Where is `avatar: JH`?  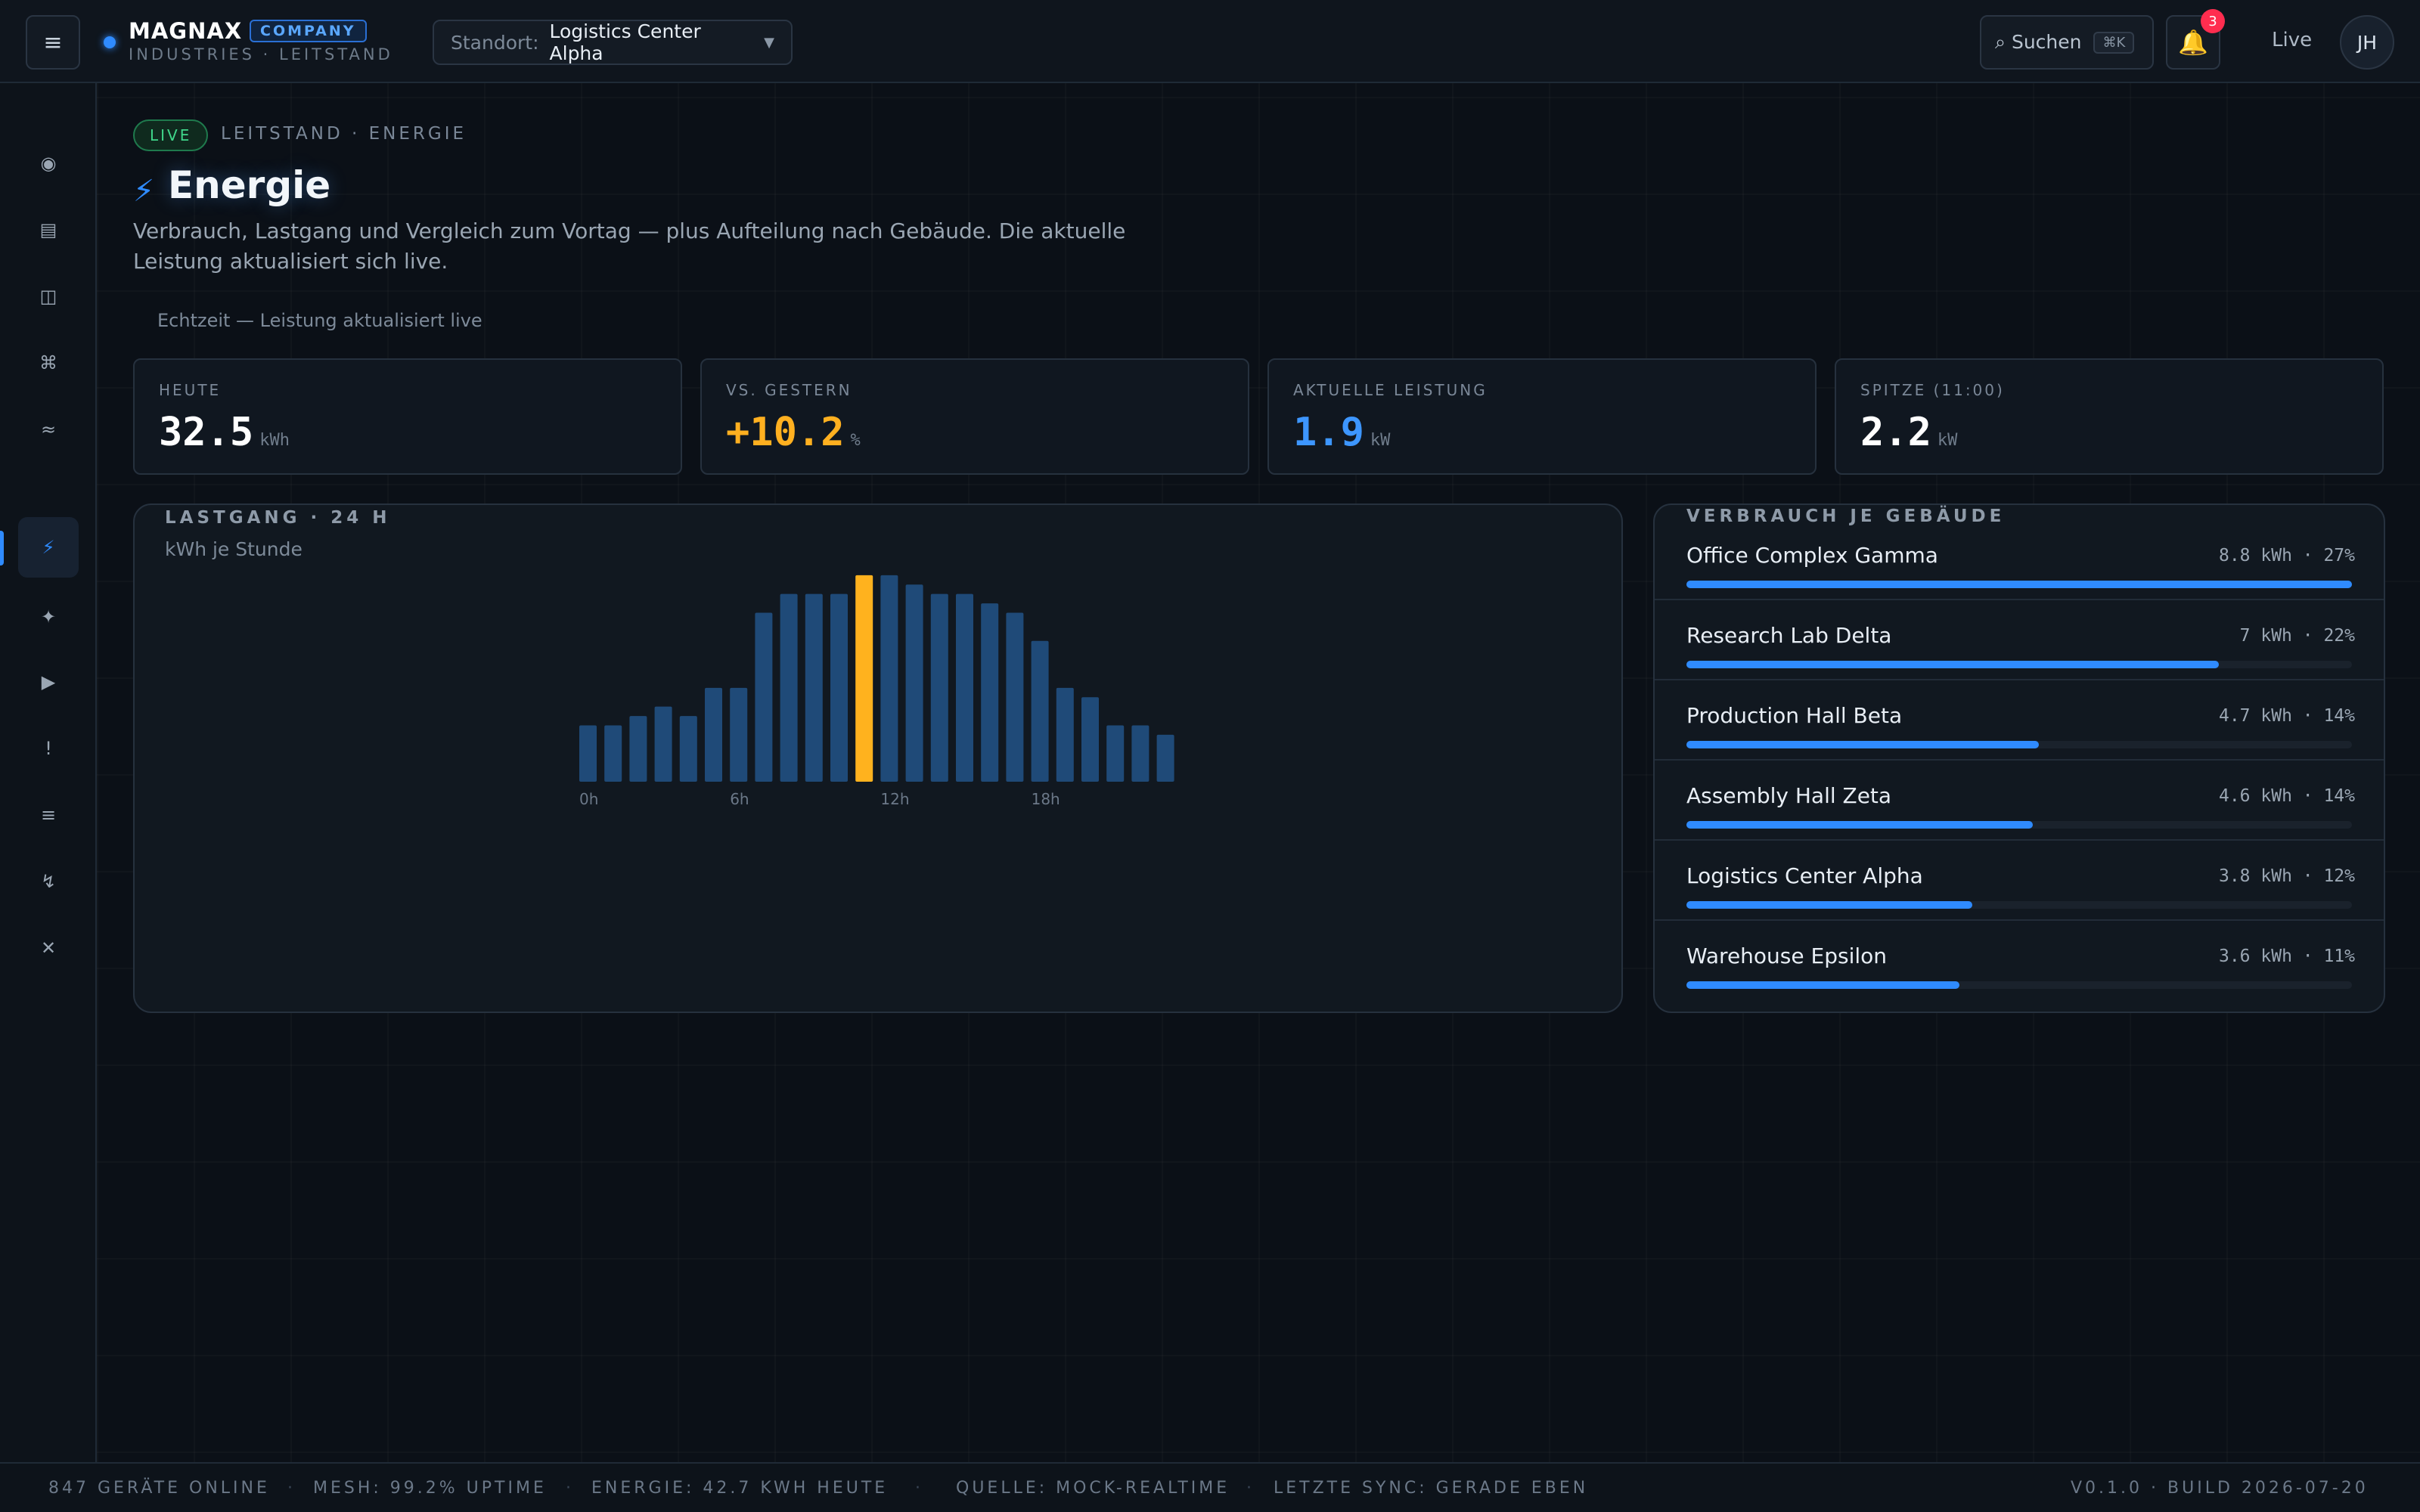 avatar: JH is located at coordinates (2367, 42).